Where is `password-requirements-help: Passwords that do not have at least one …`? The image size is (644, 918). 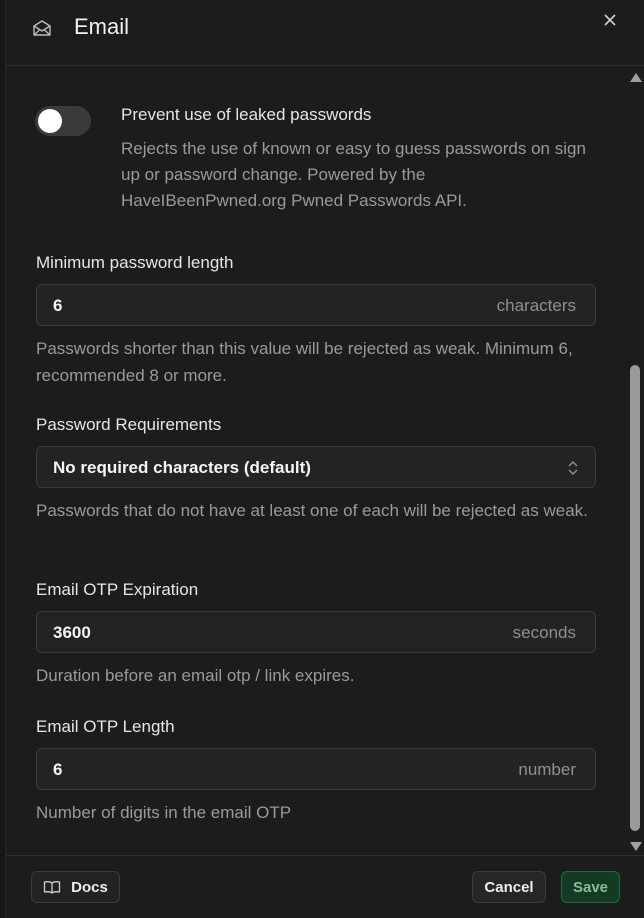 password-requirements-help: Passwords that do not have at least one … is located at coordinates (312, 510).